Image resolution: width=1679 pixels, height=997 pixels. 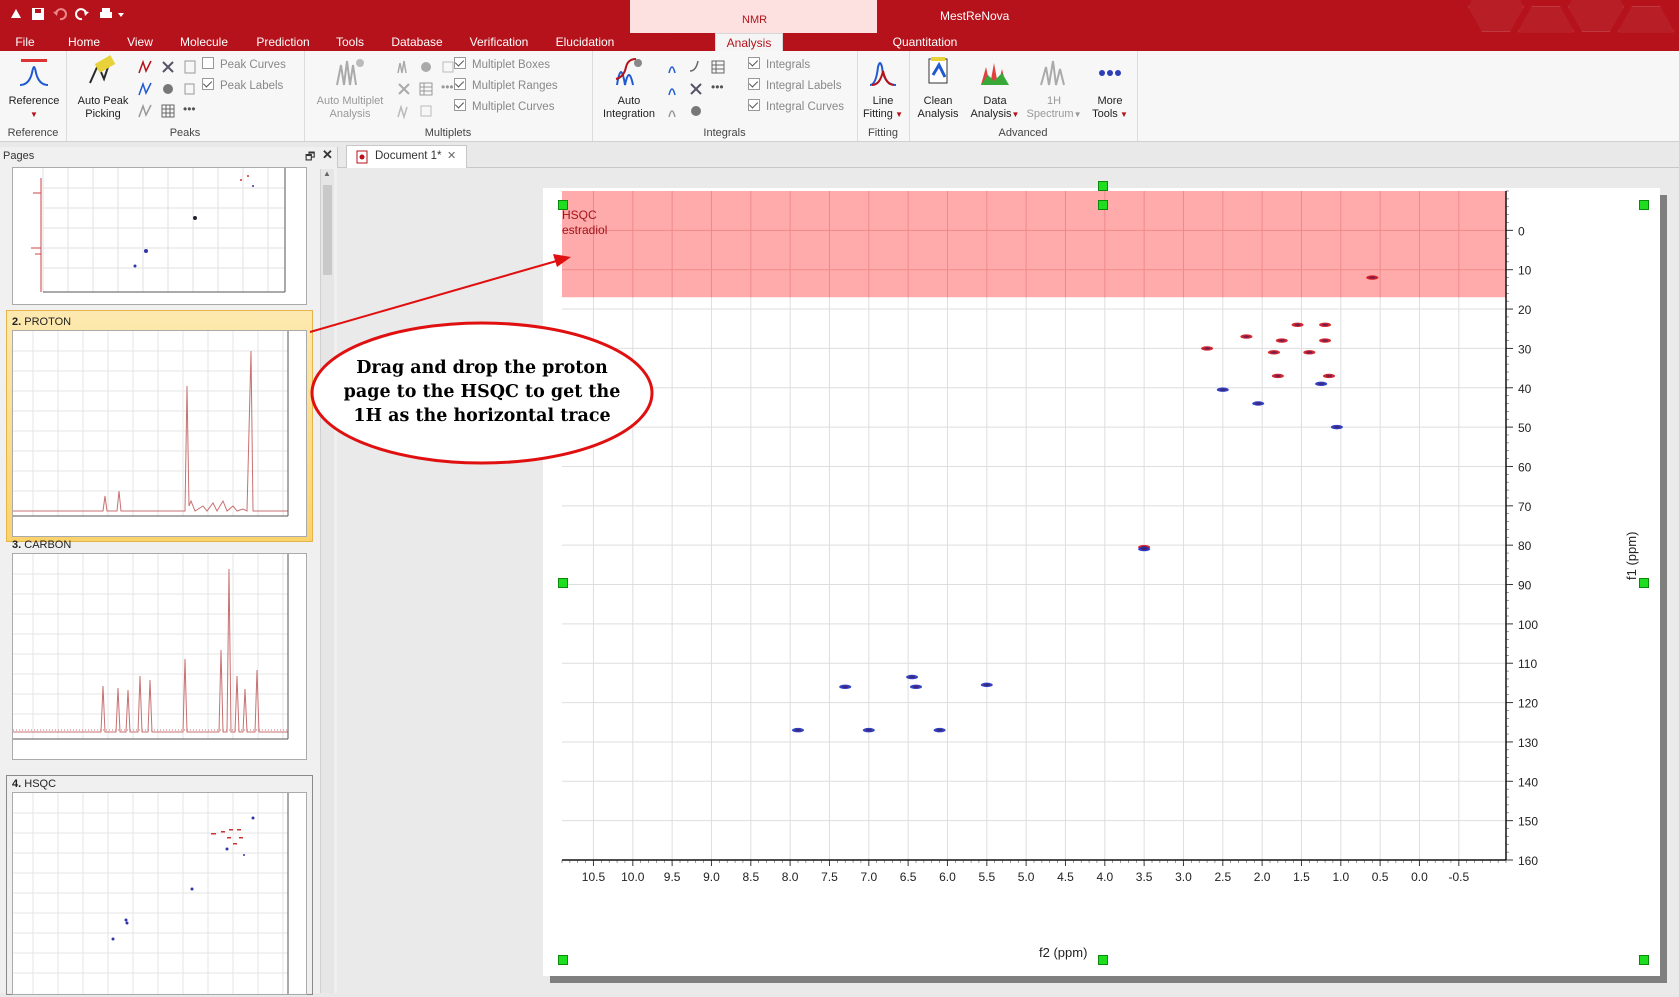 What do you see at coordinates (563, 205) in the screenshot?
I see `resize-handle-top-left` at bounding box center [563, 205].